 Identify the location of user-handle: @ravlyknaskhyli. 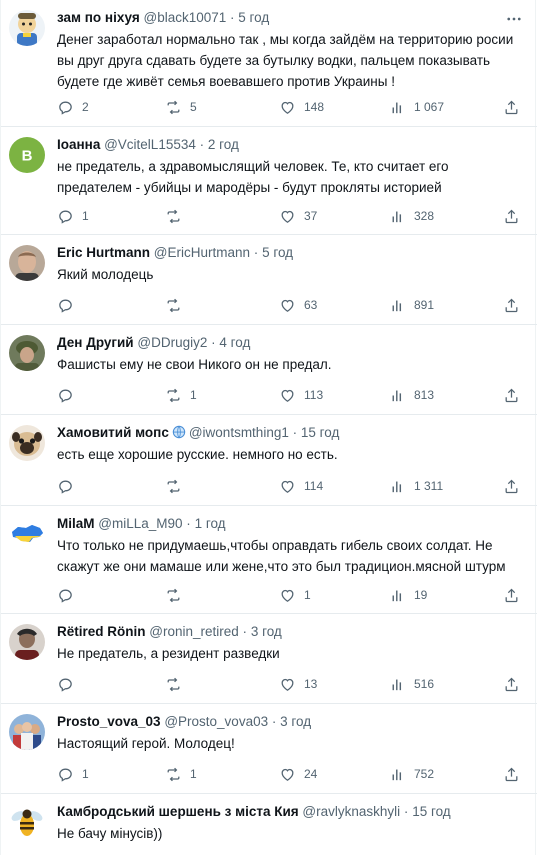
(351, 811).